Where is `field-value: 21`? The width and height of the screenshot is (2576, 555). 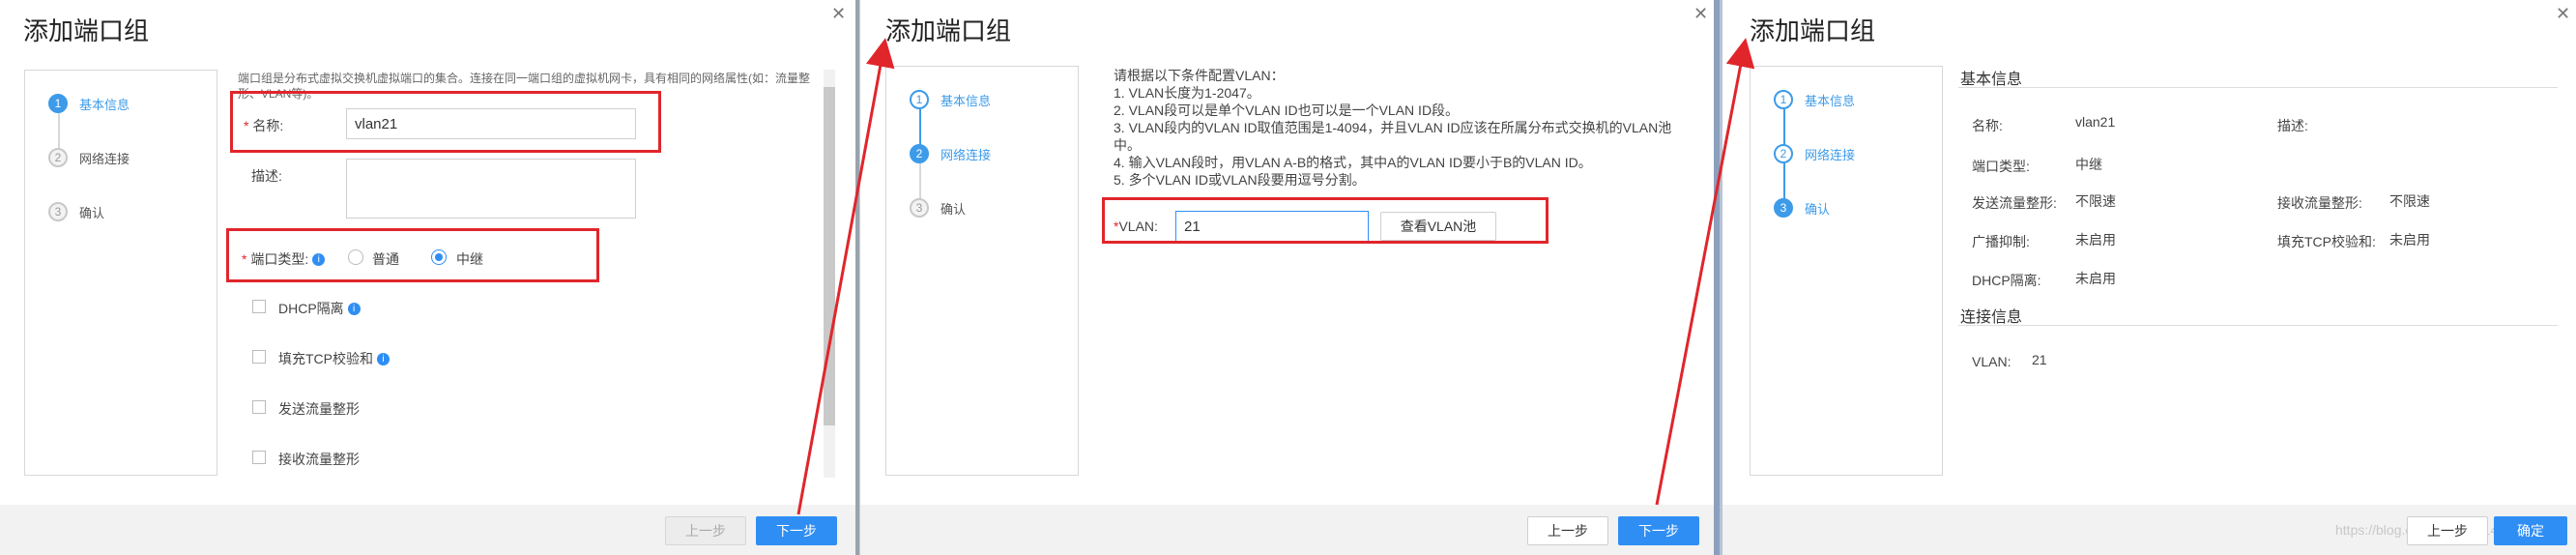
field-value: 21 is located at coordinates (2039, 360).